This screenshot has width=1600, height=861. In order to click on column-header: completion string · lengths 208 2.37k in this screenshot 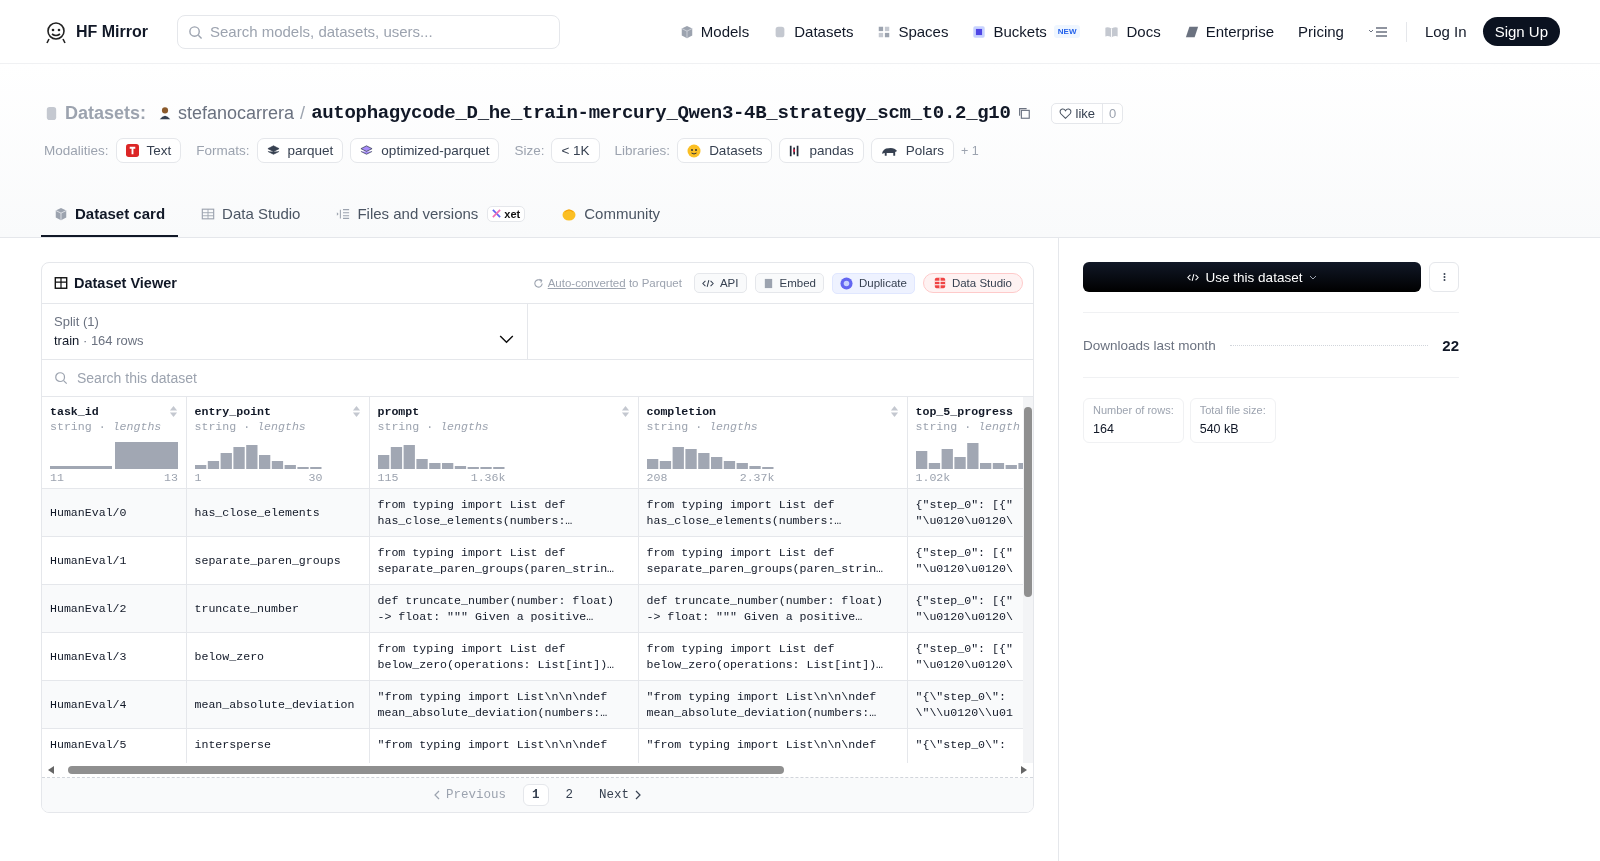, I will do `click(772, 443)`.